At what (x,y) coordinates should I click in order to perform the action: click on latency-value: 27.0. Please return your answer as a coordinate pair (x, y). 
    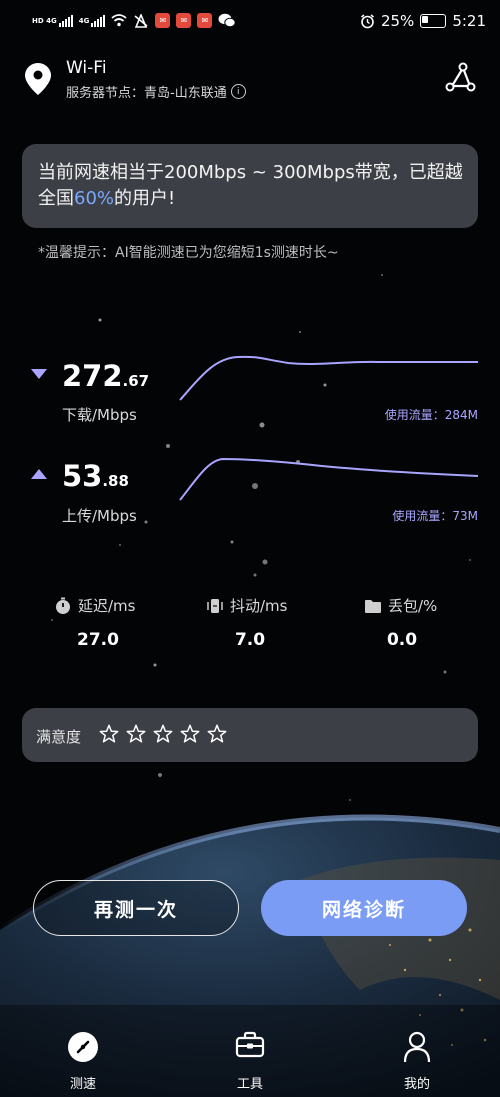
    Looking at the image, I should click on (98, 640).